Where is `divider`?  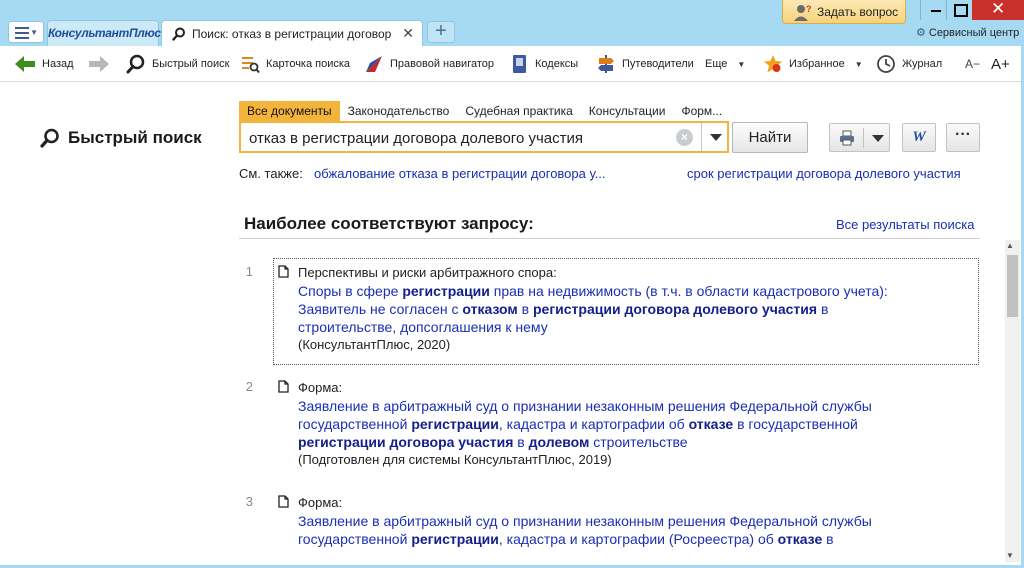 divider is located at coordinates (609, 238).